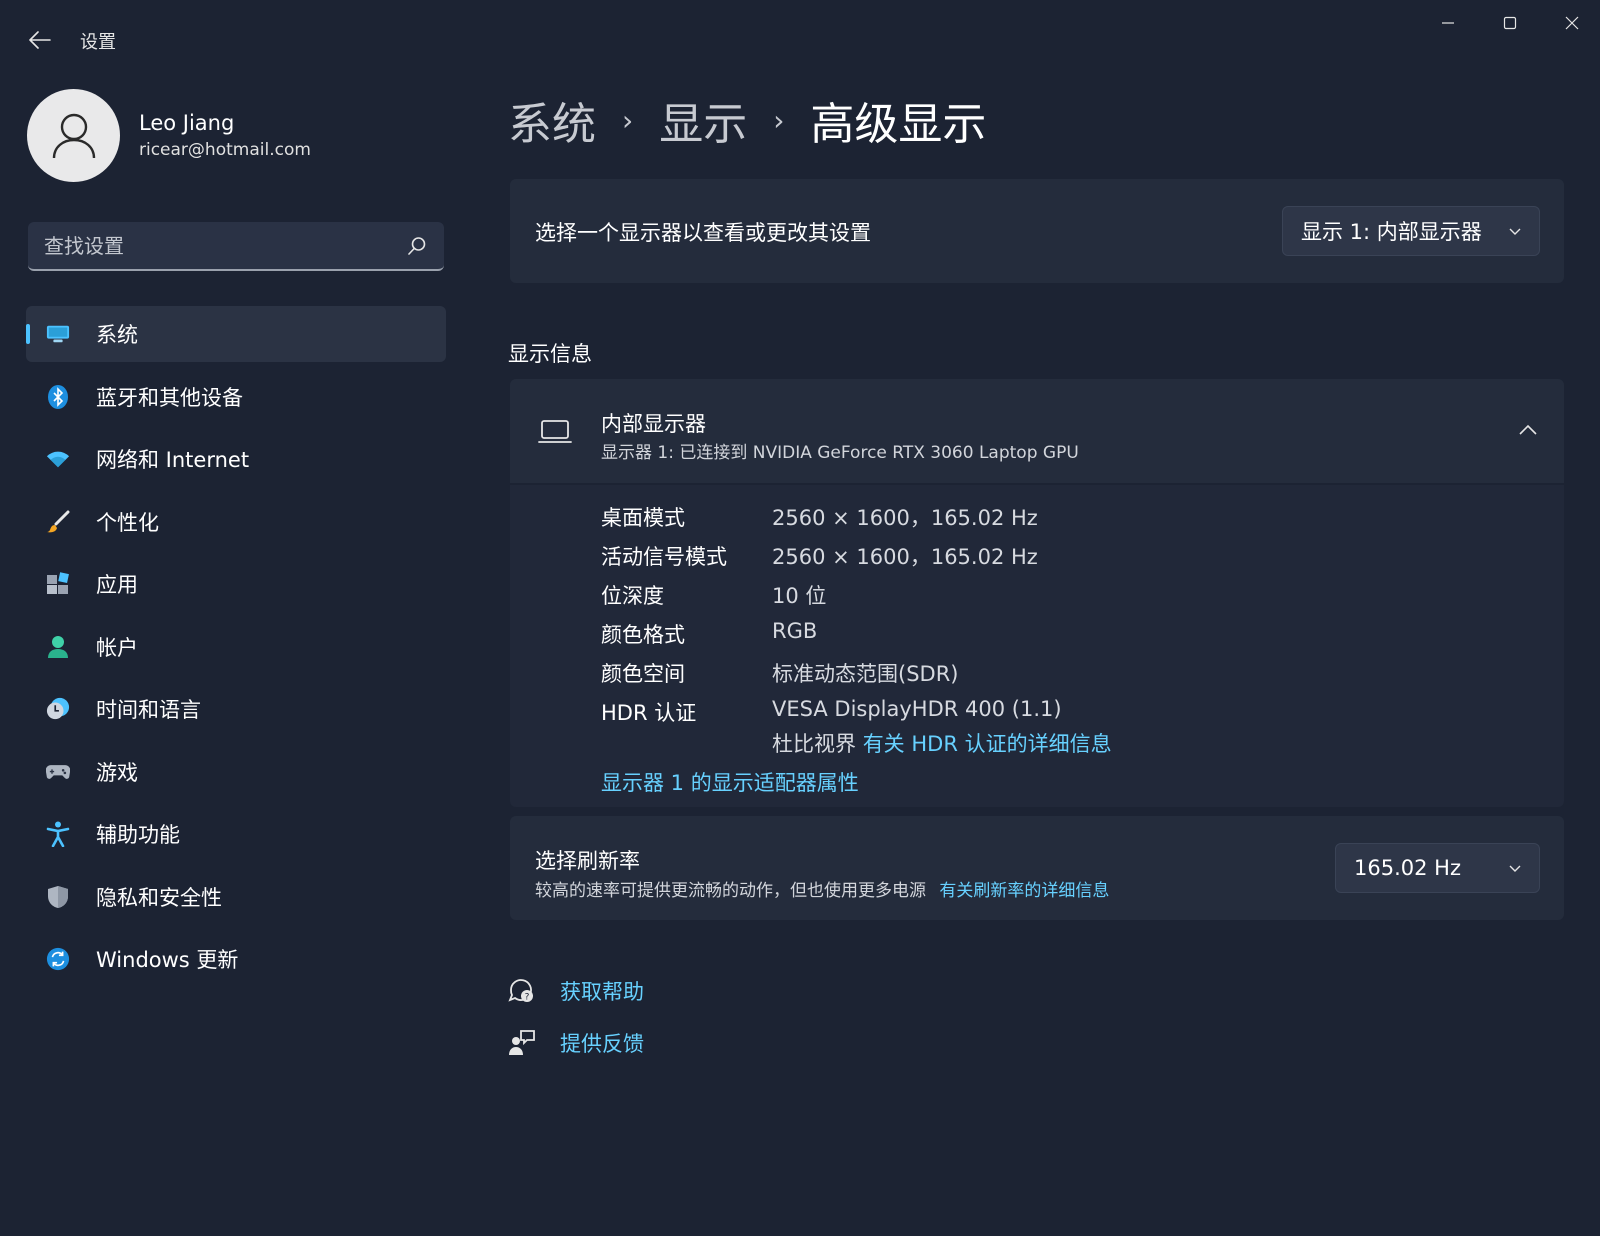  What do you see at coordinates (865, 674) in the screenshot?
I see `prop-value: 标准动态范围(SDR)` at bounding box center [865, 674].